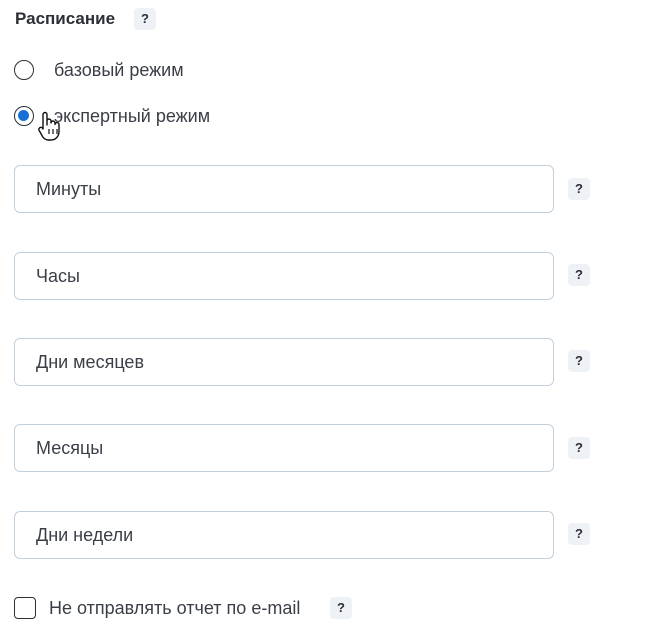 The image size is (662, 640). What do you see at coordinates (25, 608) in the screenshot?
I see `email-opt-out-checkbox` at bounding box center [25, 608].